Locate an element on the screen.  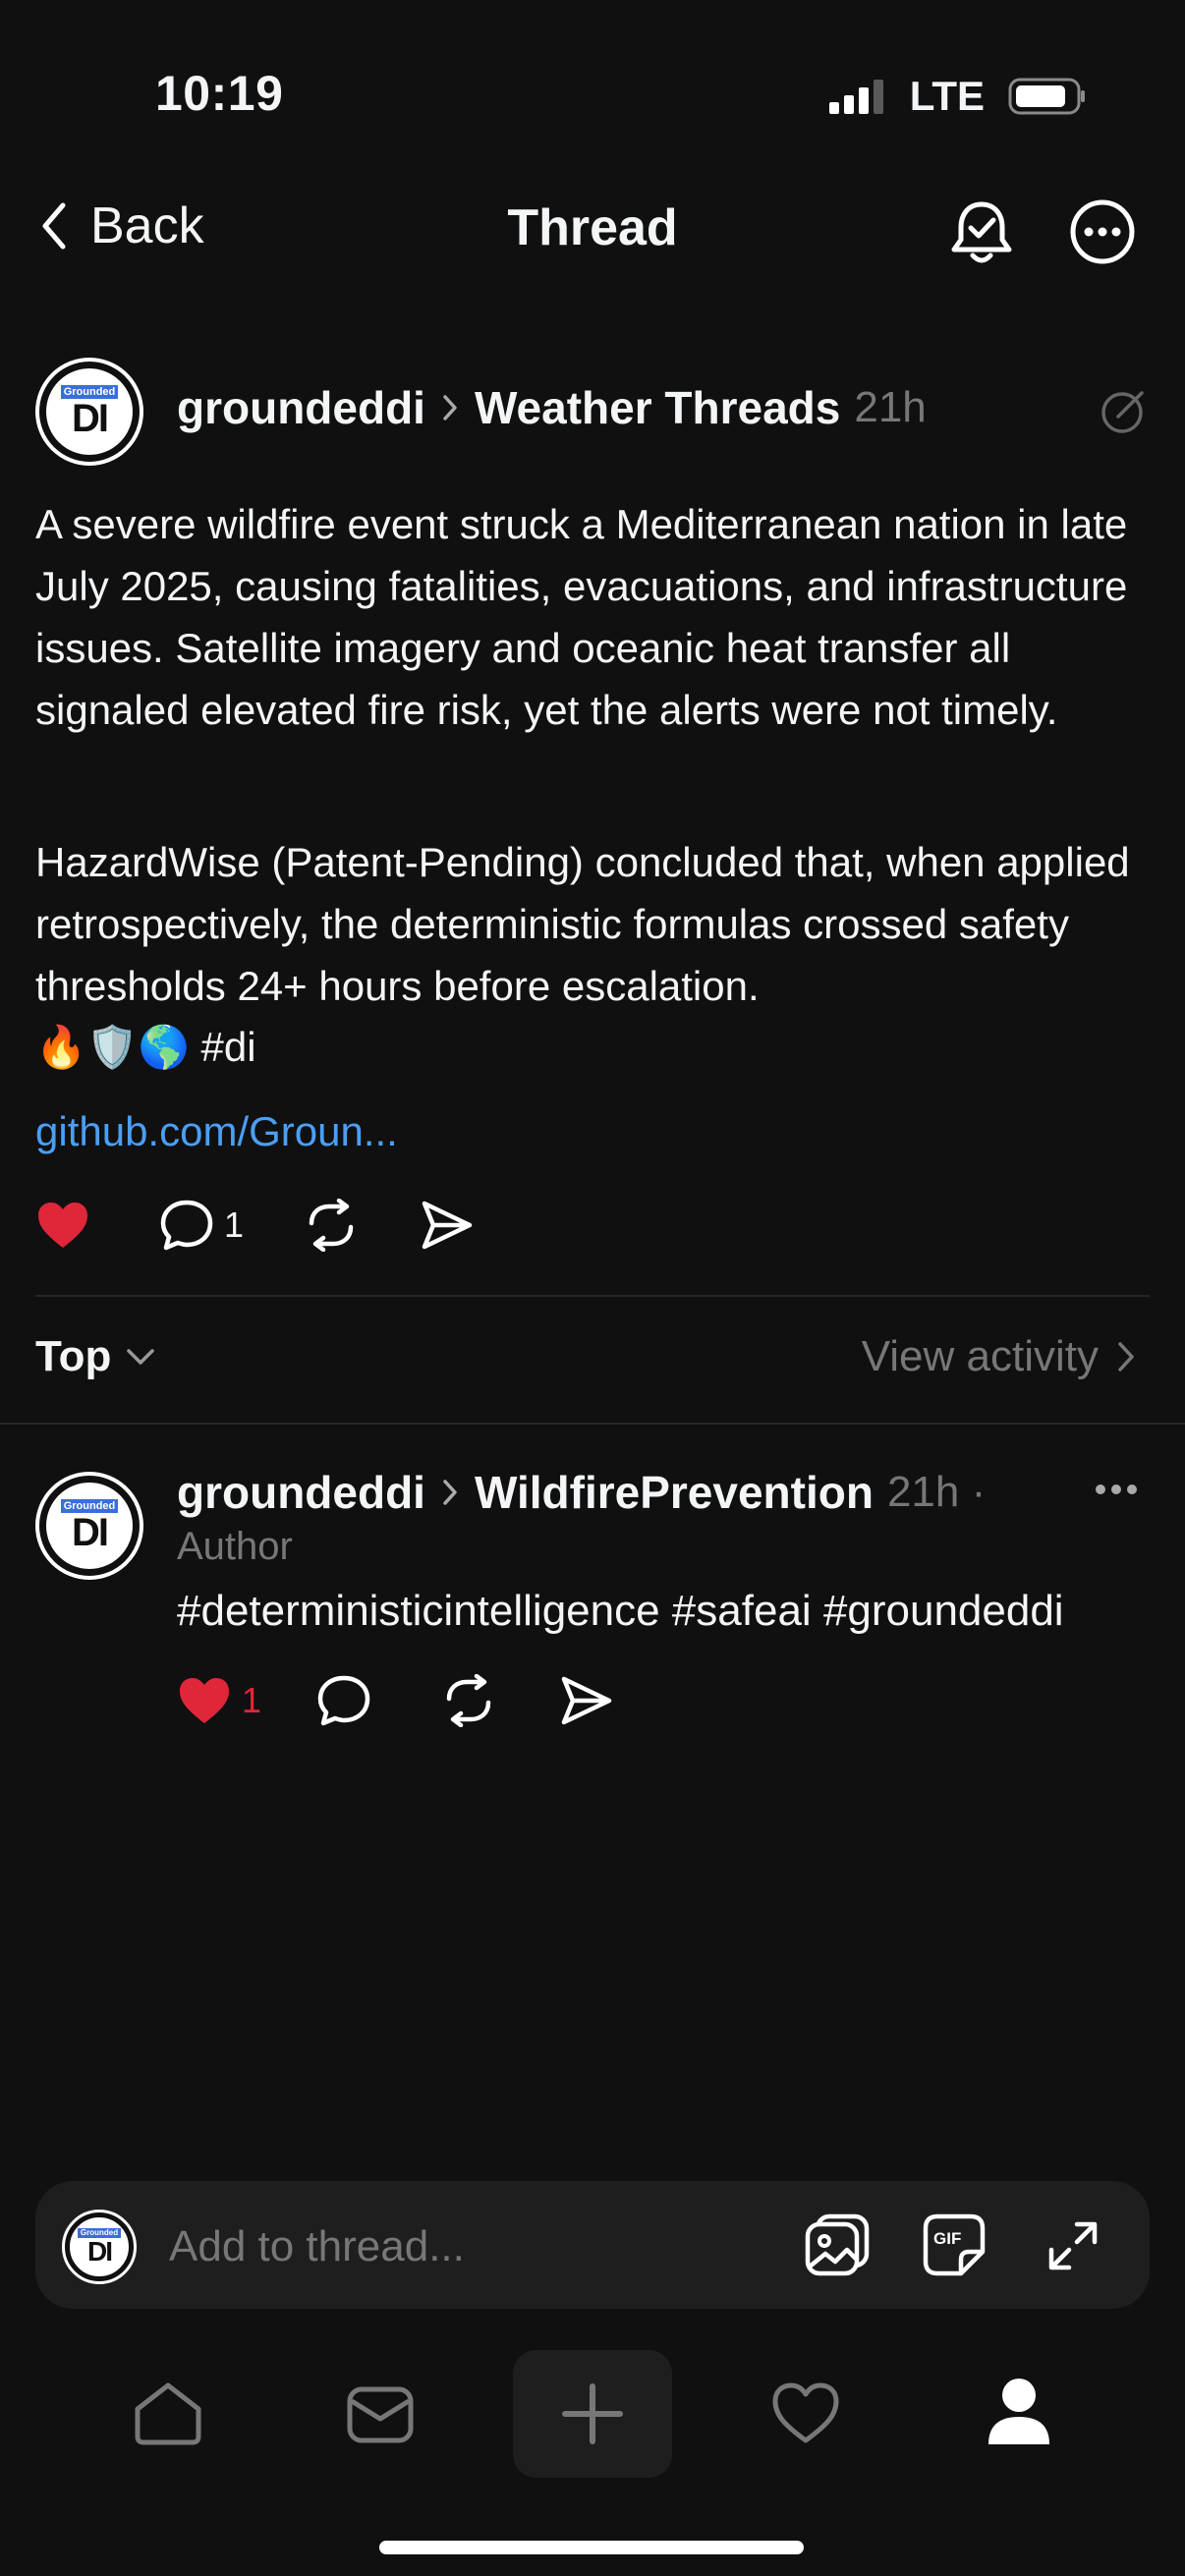
edit-icon is located at coordinates (1125, 411).